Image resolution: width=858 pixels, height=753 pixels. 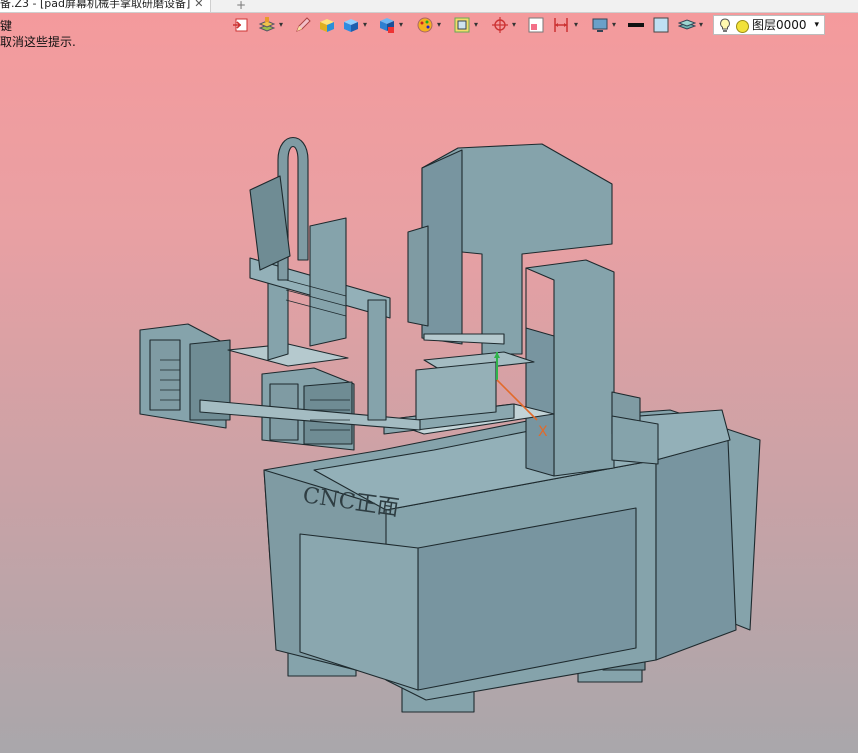 I want to click on axis-x-label: X, so click(x=543, y=432).